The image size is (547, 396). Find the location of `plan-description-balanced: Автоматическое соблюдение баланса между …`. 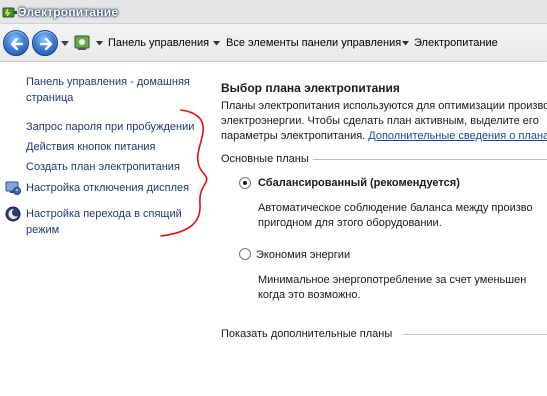

plan-description-balanced: Автоматическое соблюдение баланса между … is located at coordinates (395, 215).